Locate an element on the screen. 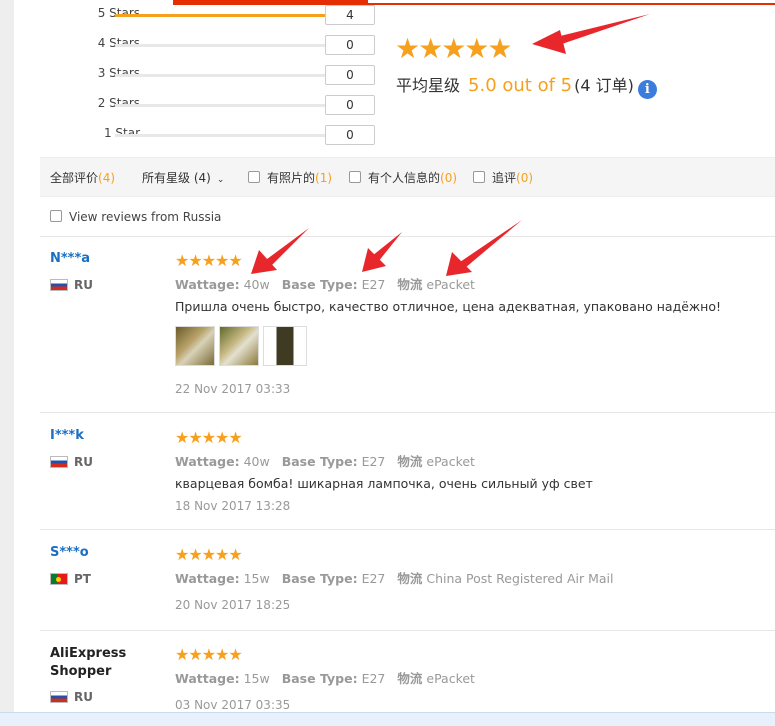 This screenshot has height=726, width=775. reviewer-country: PT is located at coordinates (70, 579).